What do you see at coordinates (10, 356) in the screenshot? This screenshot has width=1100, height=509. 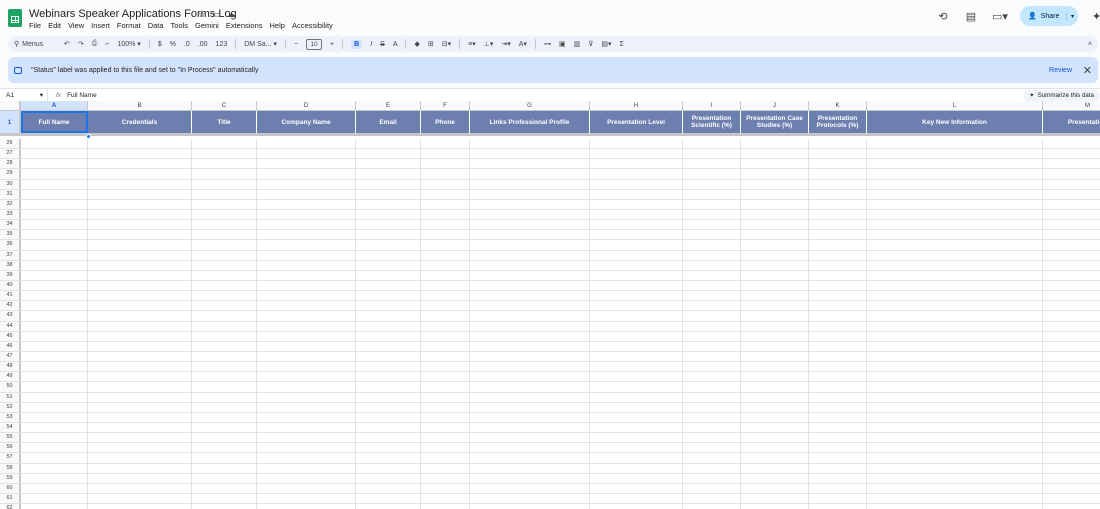 I see `row-number: 47` at bounding box center [10, 356].